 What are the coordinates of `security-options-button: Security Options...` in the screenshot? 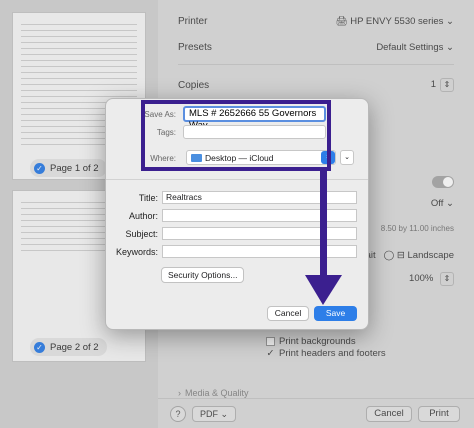 It's located at (203, 275).